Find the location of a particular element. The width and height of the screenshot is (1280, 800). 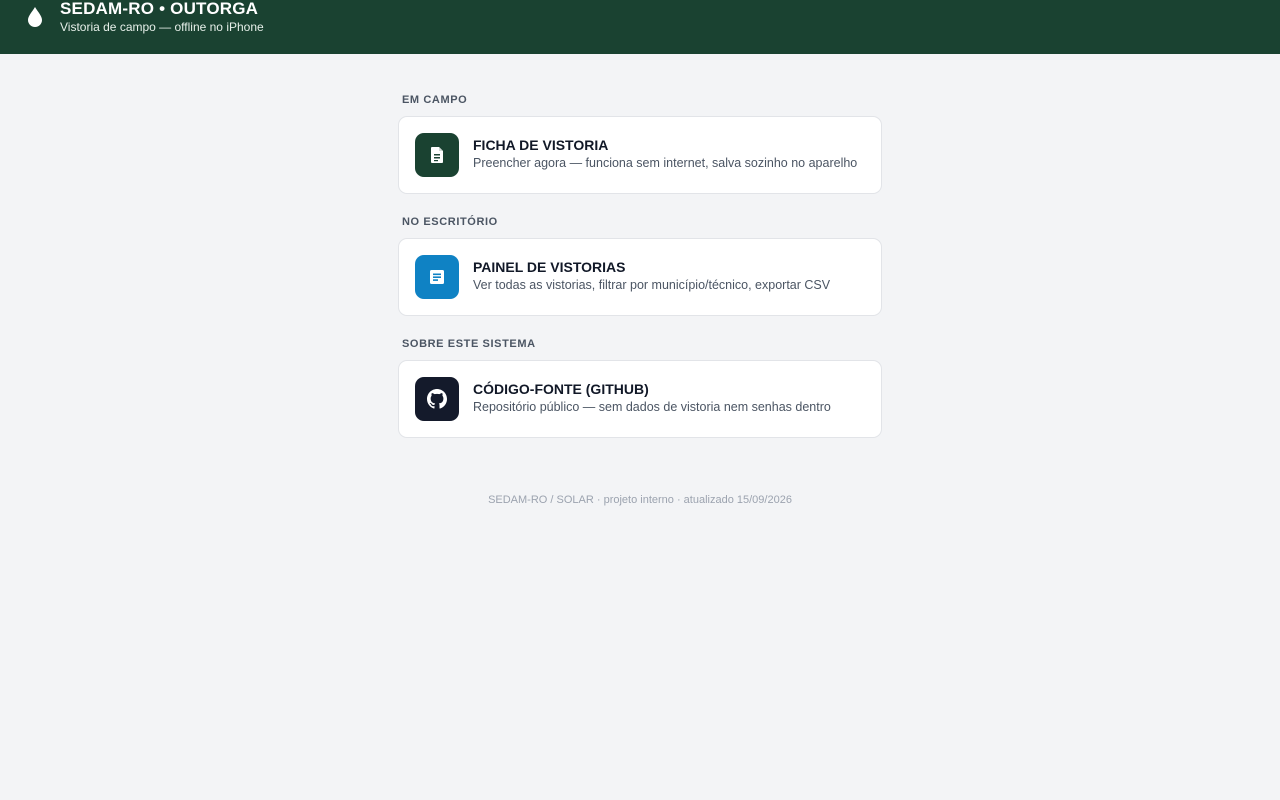

section-label-sobre-este-sistema: SOBRE ESTE SISTEMA is located at coordinates (469, 344).